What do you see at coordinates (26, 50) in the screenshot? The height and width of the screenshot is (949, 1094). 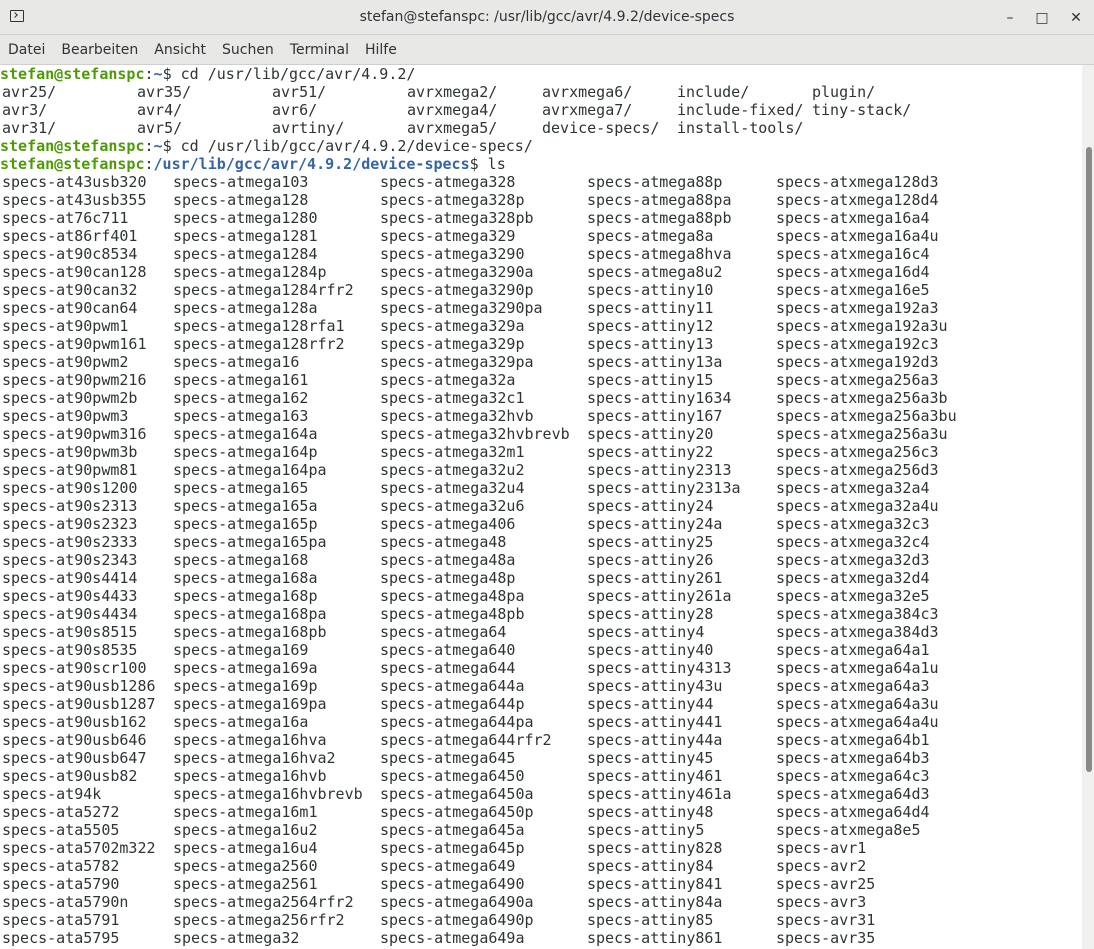 I see `menu-datei: Datei` at bounding box center [26, 50].